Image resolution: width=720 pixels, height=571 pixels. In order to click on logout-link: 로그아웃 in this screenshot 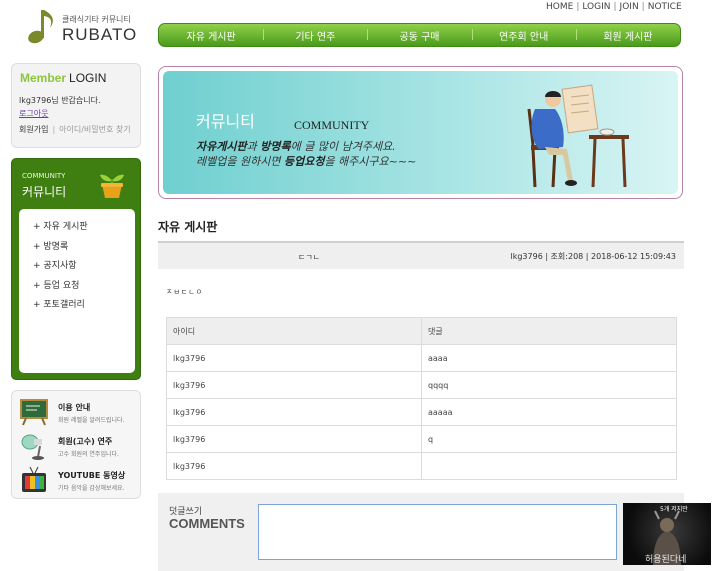, I will do `click(33, 113)`.